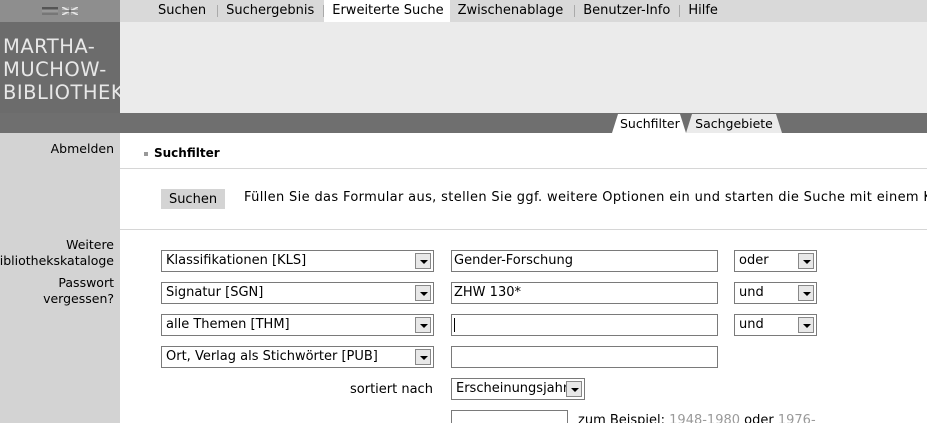 This screenshot has width=927, height=423. Describe the element at coordinates (90, 244) in the screenshot. I see `other-catalogs-line-1: Weitere` at that location.